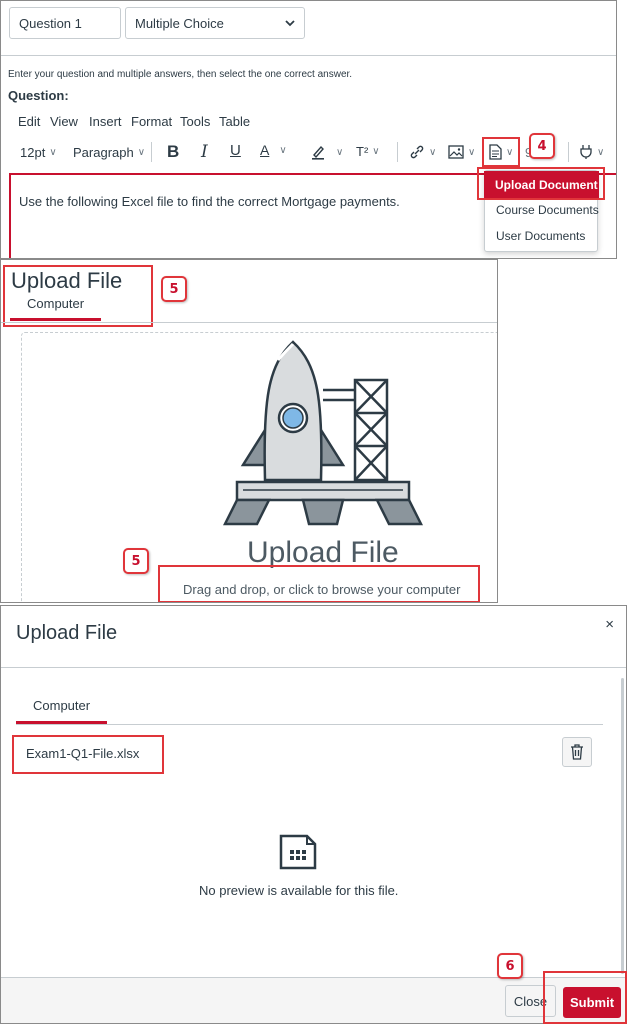  What do you see at coordinates (510, 966) in the screenshot?
I see `callout-badge: 6` at bounding box center [510, 966].